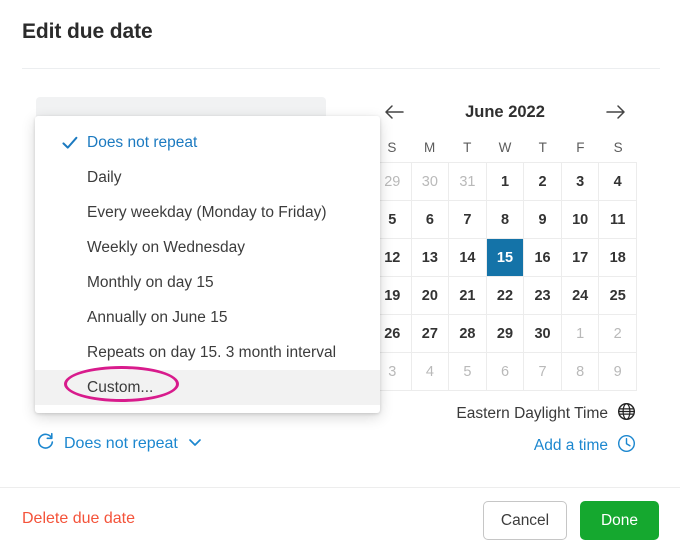 The image size is (680, 559). I want to click on calendar-day: 18, so click(618, 258).